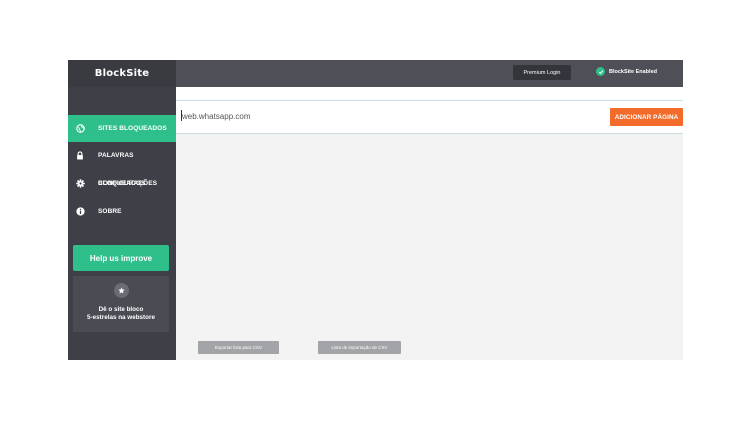 The height and width of the screenshot is (421, 750). What do you see at coordinates (359, 347) in the screenshot?
I see `import-csv-button: Lista de importação de CSV` at bounding box center [359, 347].